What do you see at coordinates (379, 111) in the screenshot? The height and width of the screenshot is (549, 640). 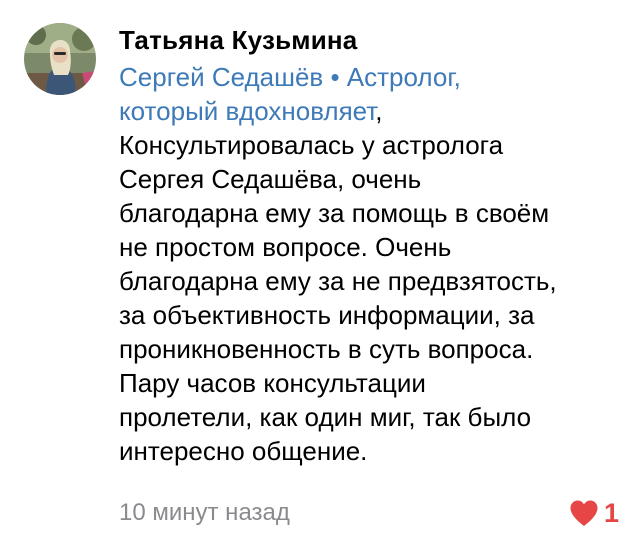 I see `mention-comma: ,` at bounding box center [379, 111].